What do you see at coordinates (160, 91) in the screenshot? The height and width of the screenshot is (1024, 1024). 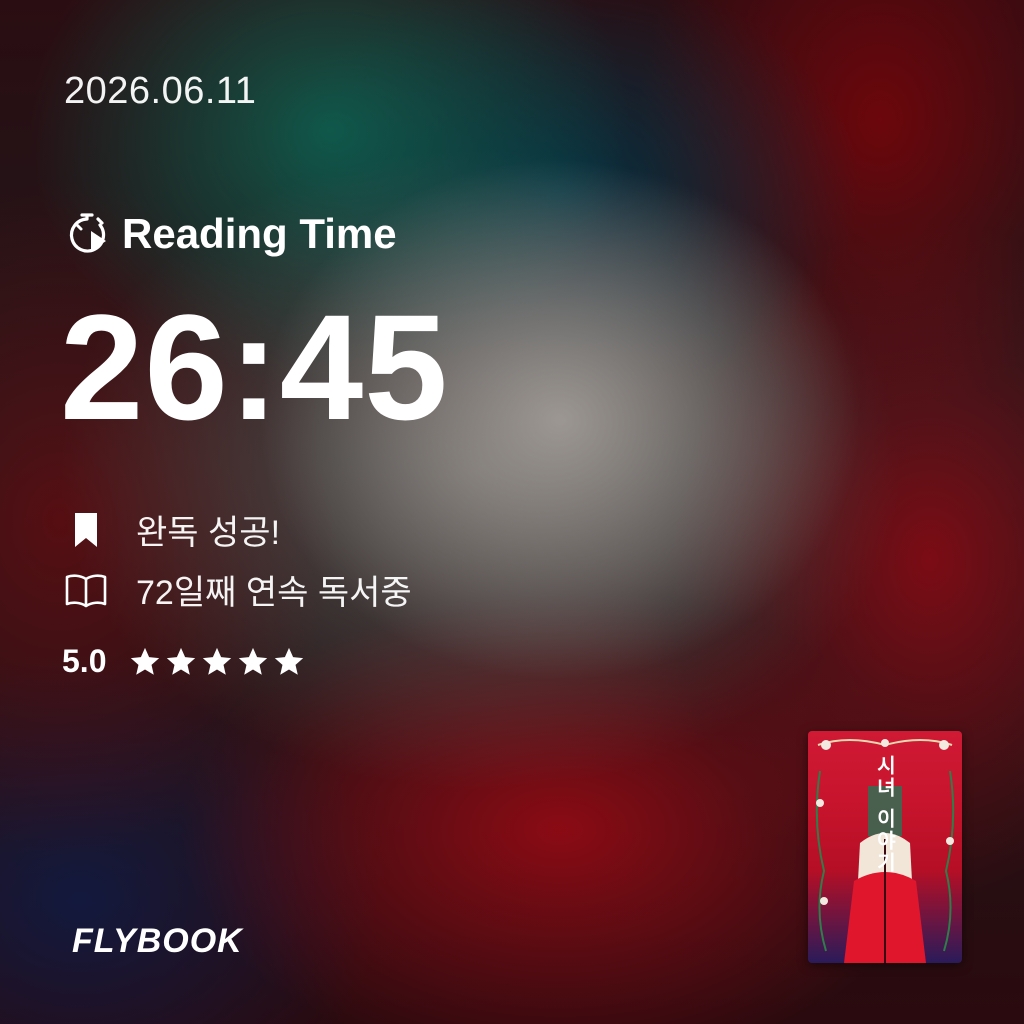 I see `date-label: 2026.06.11` at bounding box center [160, 91].